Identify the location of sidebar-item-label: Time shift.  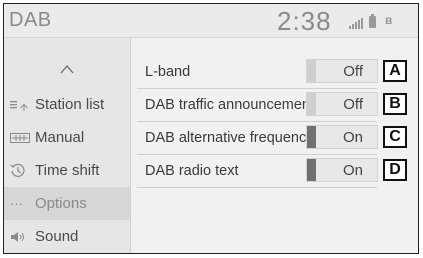
(67, 170).